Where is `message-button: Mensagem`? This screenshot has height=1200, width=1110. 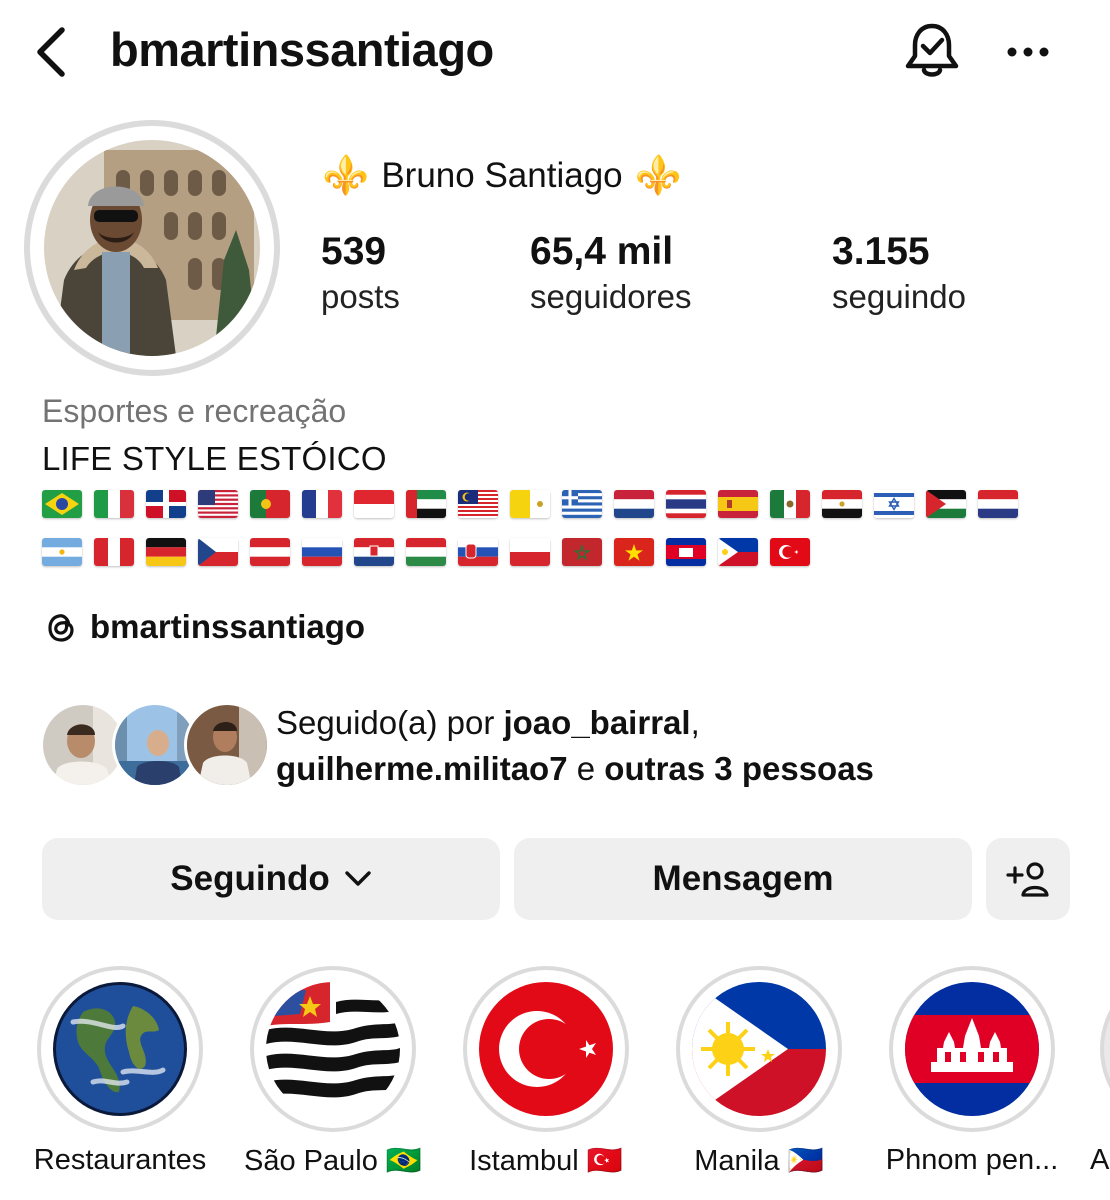
message-button: Mensagem is located at coordinates (743, 879).